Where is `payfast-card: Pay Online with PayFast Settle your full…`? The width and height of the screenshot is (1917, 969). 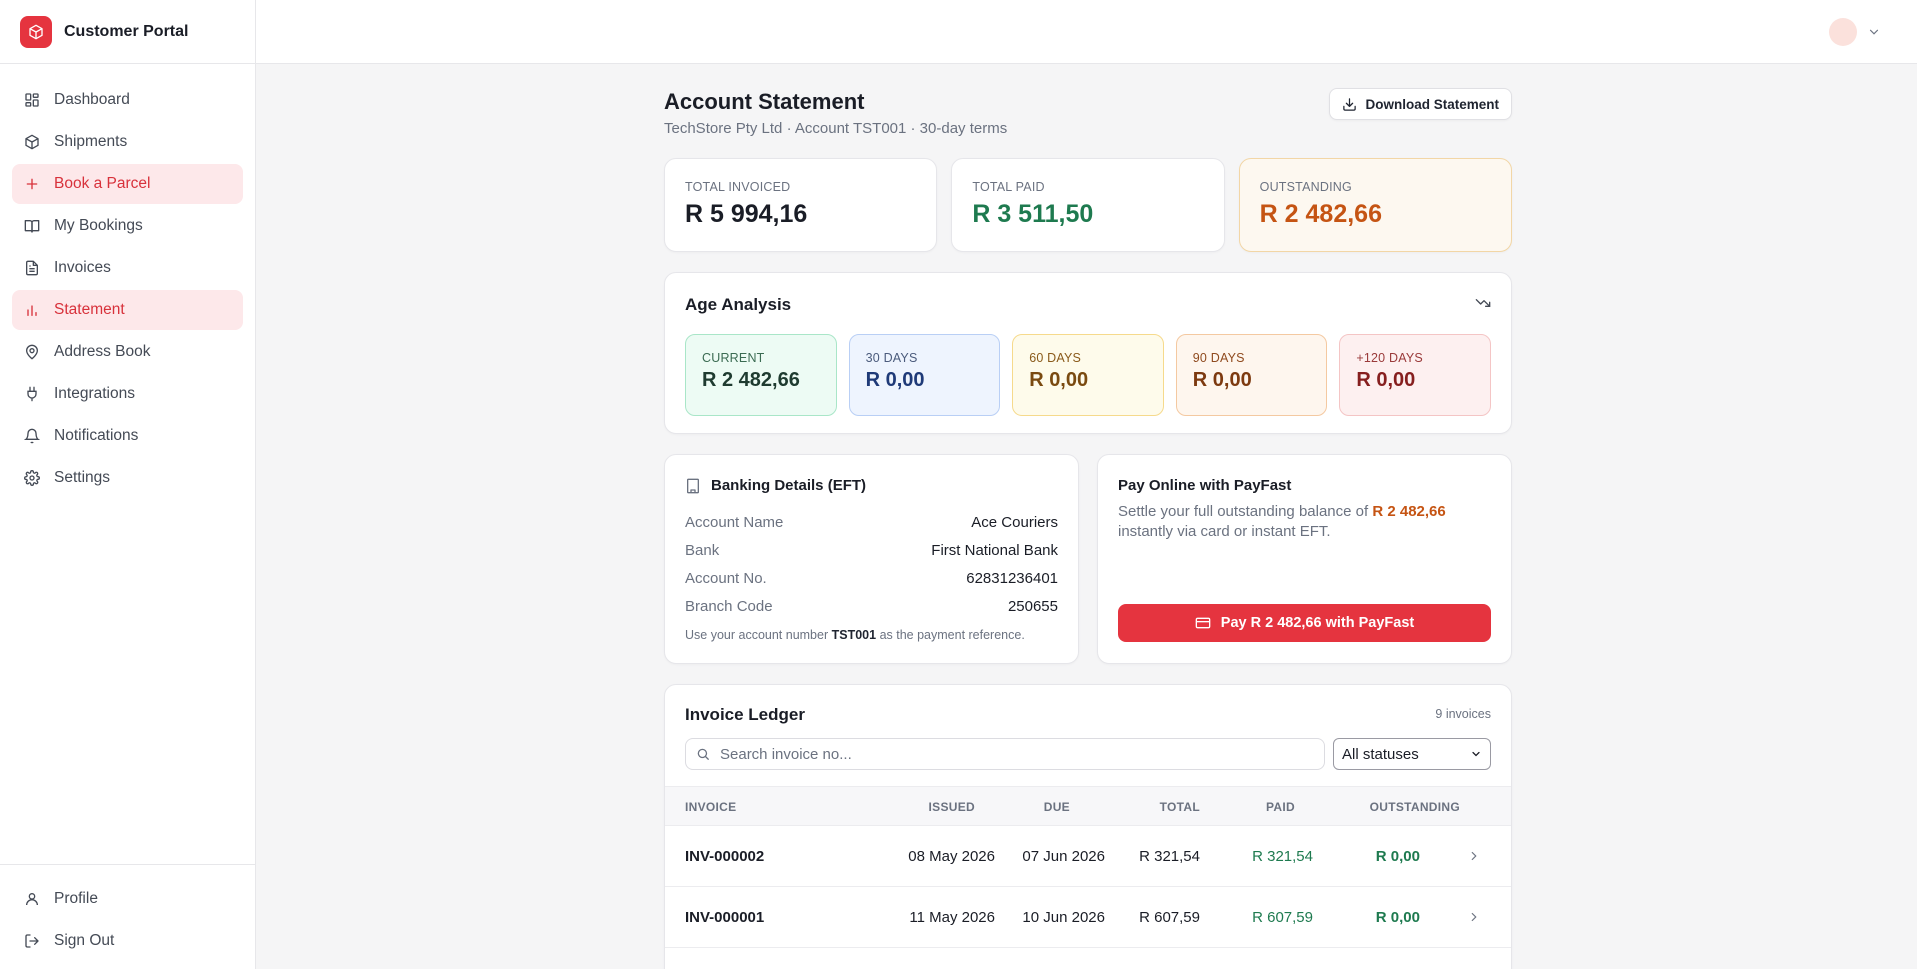 payfast-card: Pay Online with PayFast Settle your full… is located at coordinates (1304, 559).